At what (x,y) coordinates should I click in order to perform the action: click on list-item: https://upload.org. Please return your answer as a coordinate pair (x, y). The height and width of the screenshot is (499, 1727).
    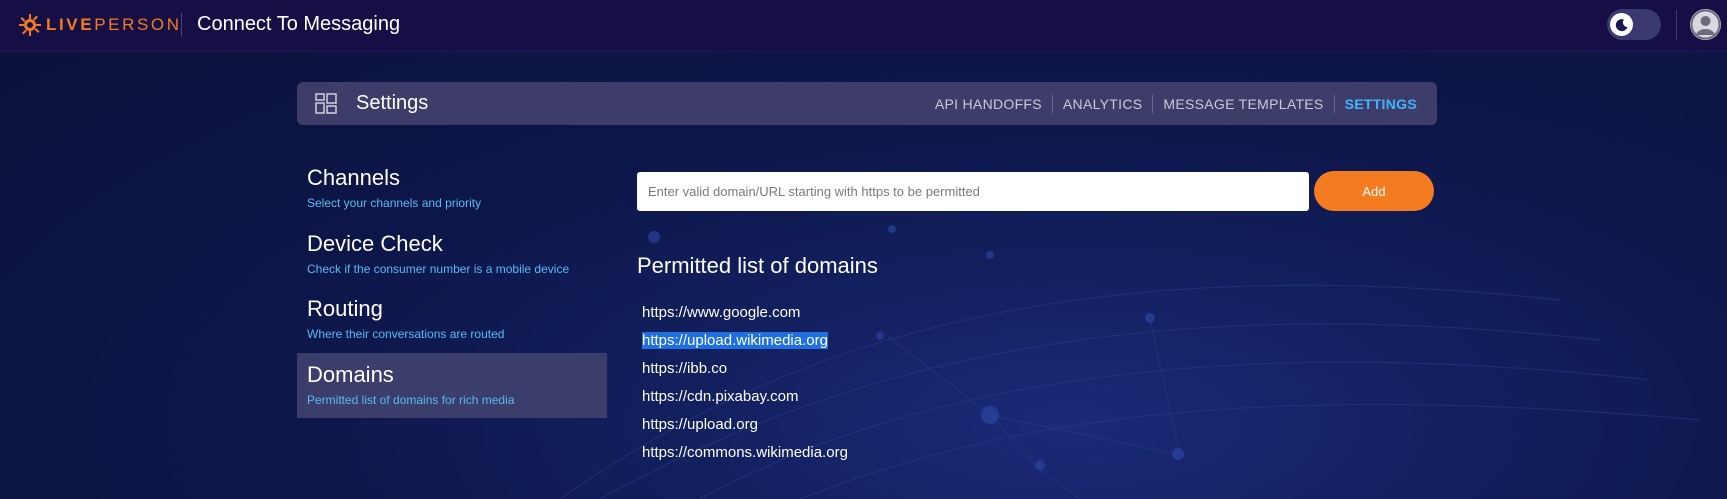
    Looking at the image, I should click on (700, 424).